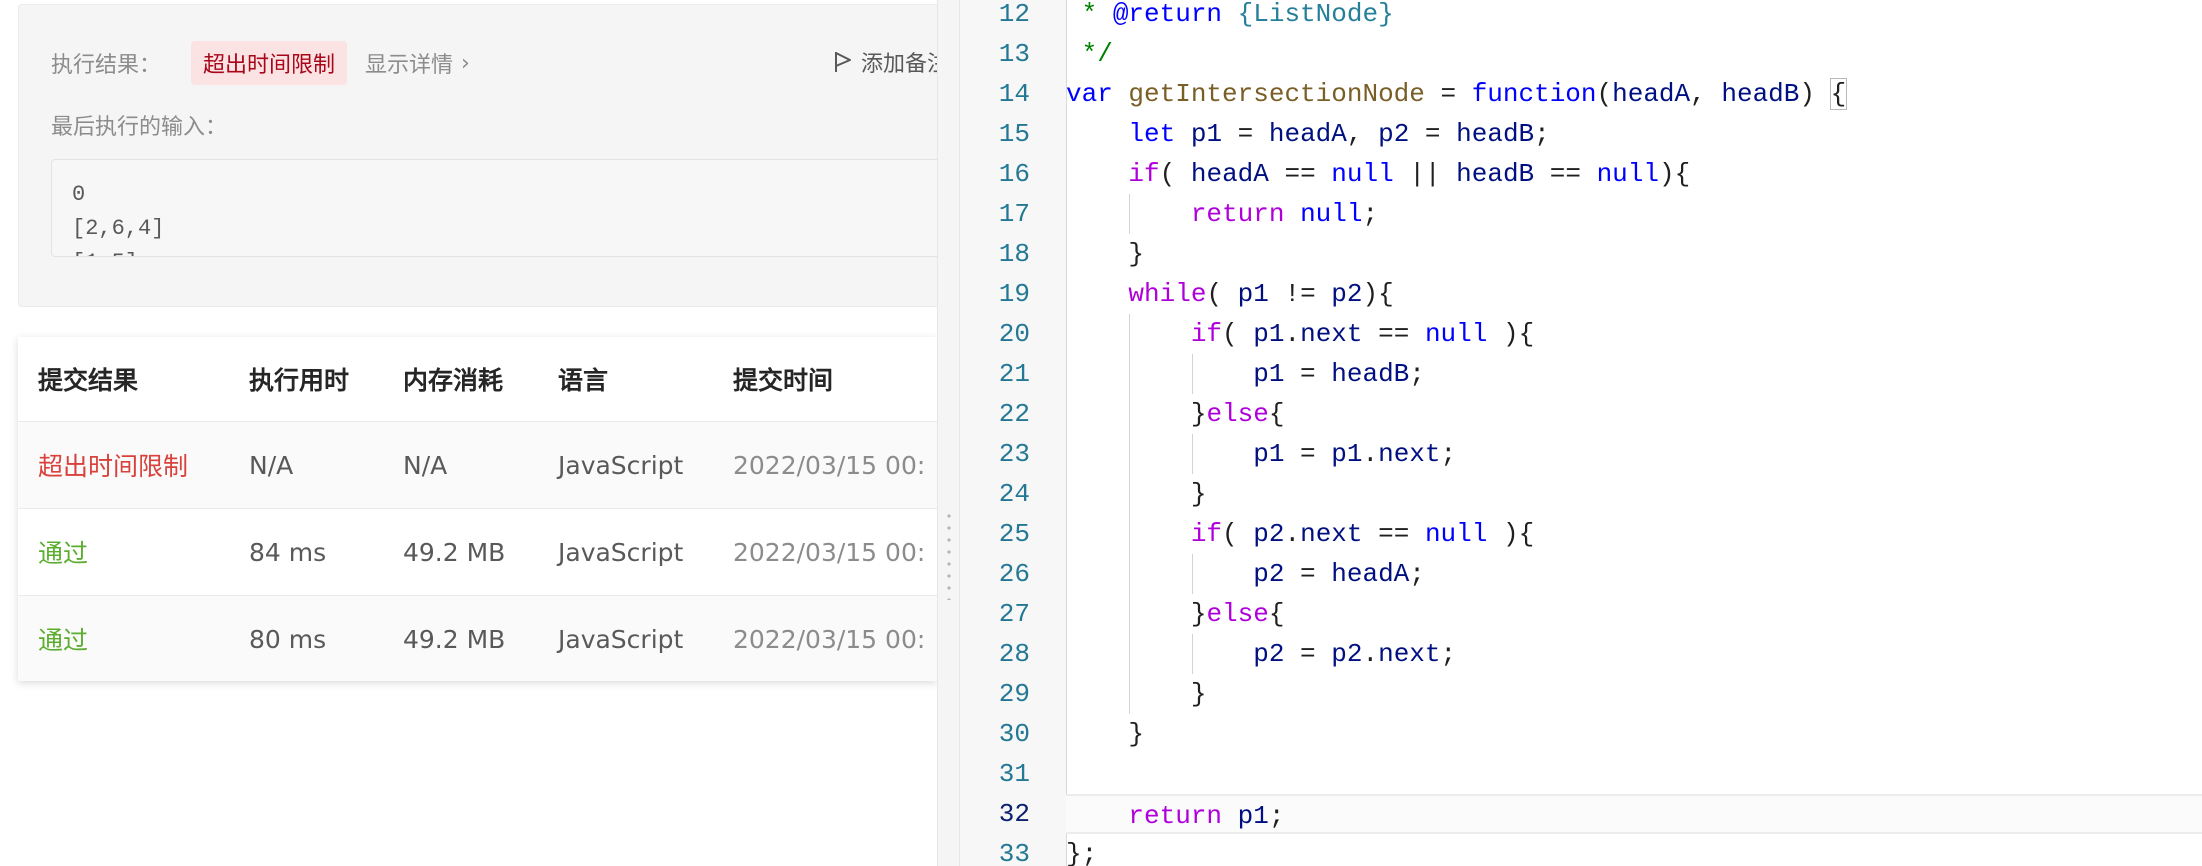 Image resolution: width=2202 pixels, height=866 pixels. I want to click on execution-result-row: 执行结果： 超出时间限制 显示详情 ›, so click(260, 63).